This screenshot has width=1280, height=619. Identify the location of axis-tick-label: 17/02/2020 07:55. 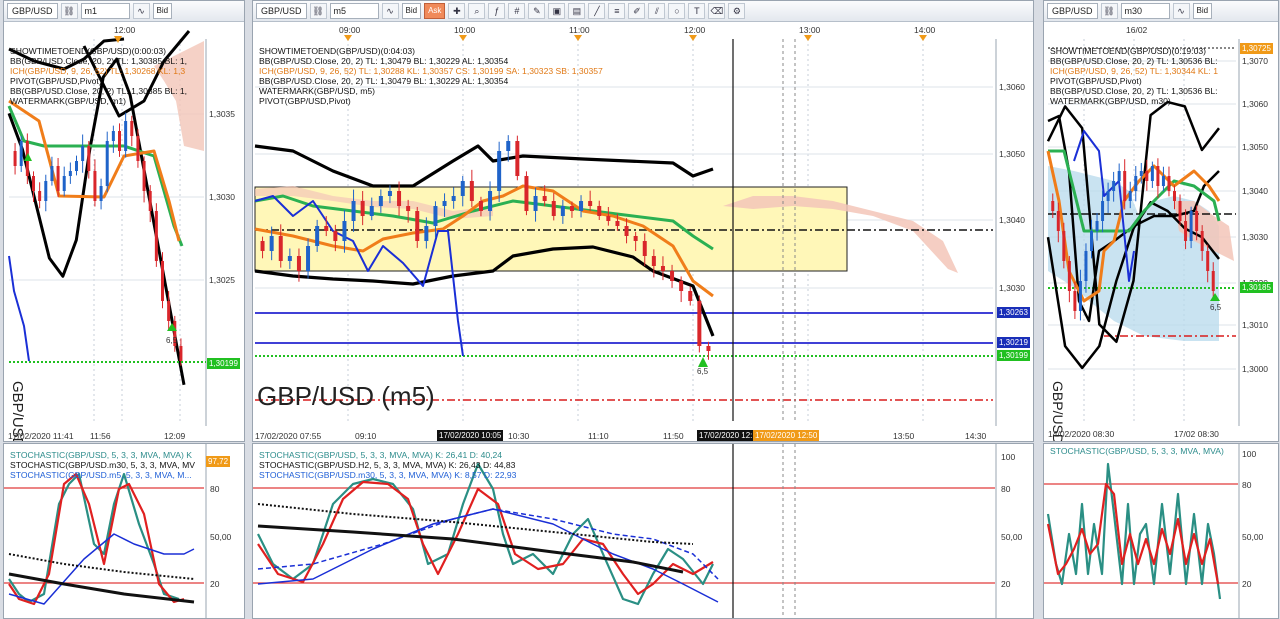
(288, 436).